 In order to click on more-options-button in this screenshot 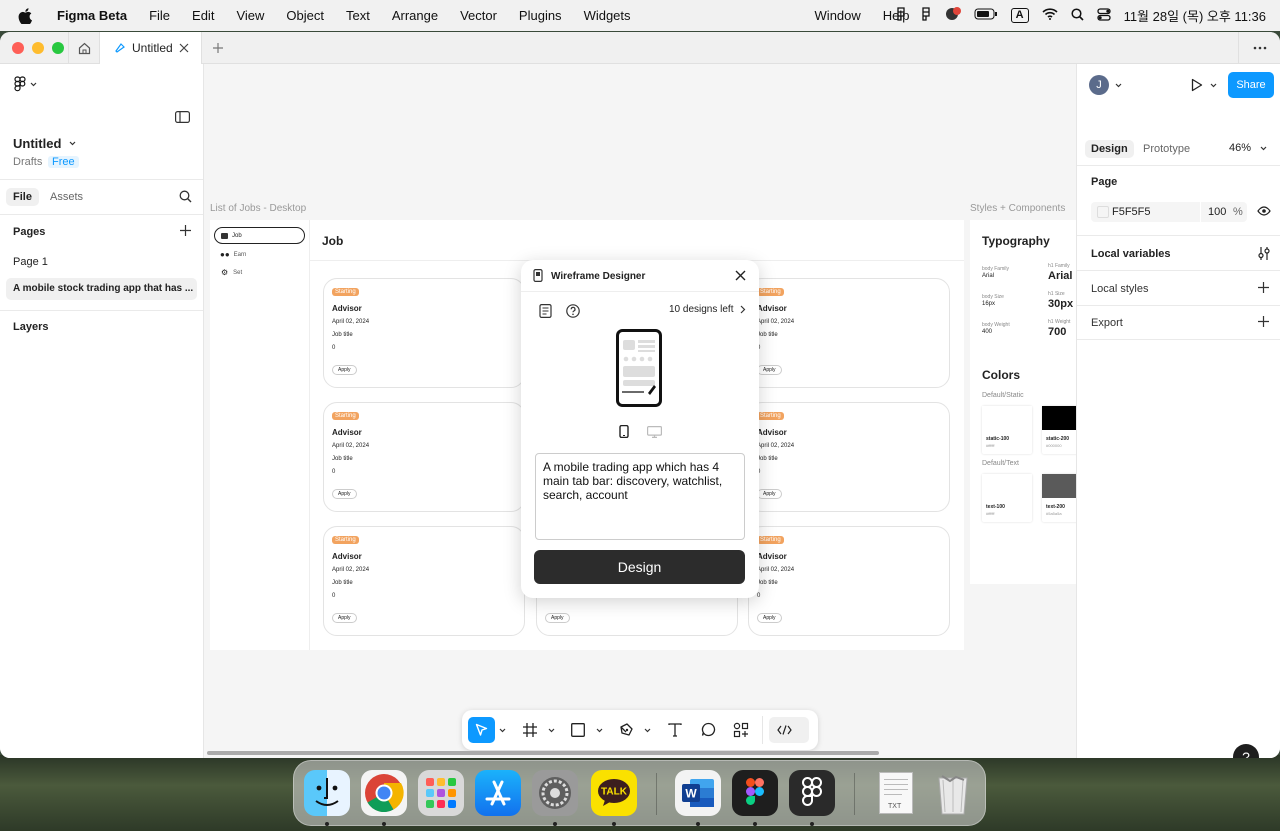, I will do `click(1259, 48)`.